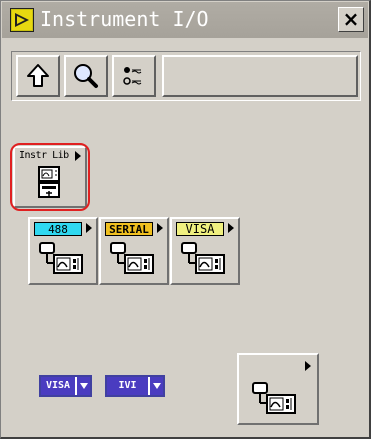 This screenshot has height=439, width=371. I want to click on window-title: Instrument I/O, so click(124, 19).